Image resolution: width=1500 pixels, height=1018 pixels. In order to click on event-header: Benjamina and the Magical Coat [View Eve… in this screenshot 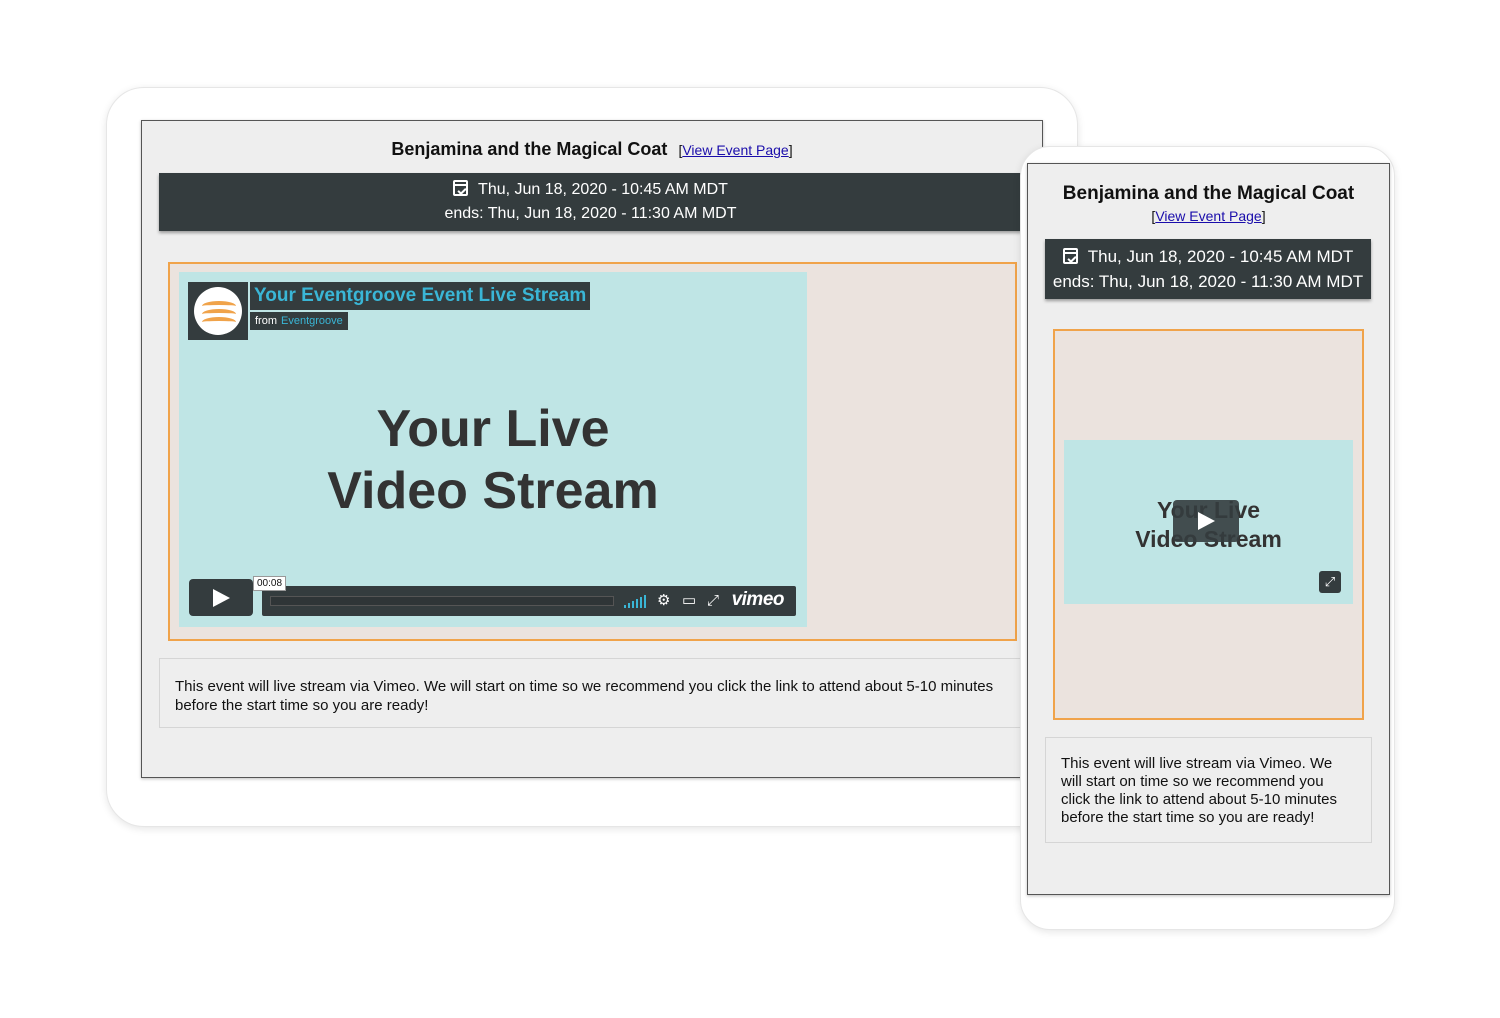, I will do `click(592, 149)`.